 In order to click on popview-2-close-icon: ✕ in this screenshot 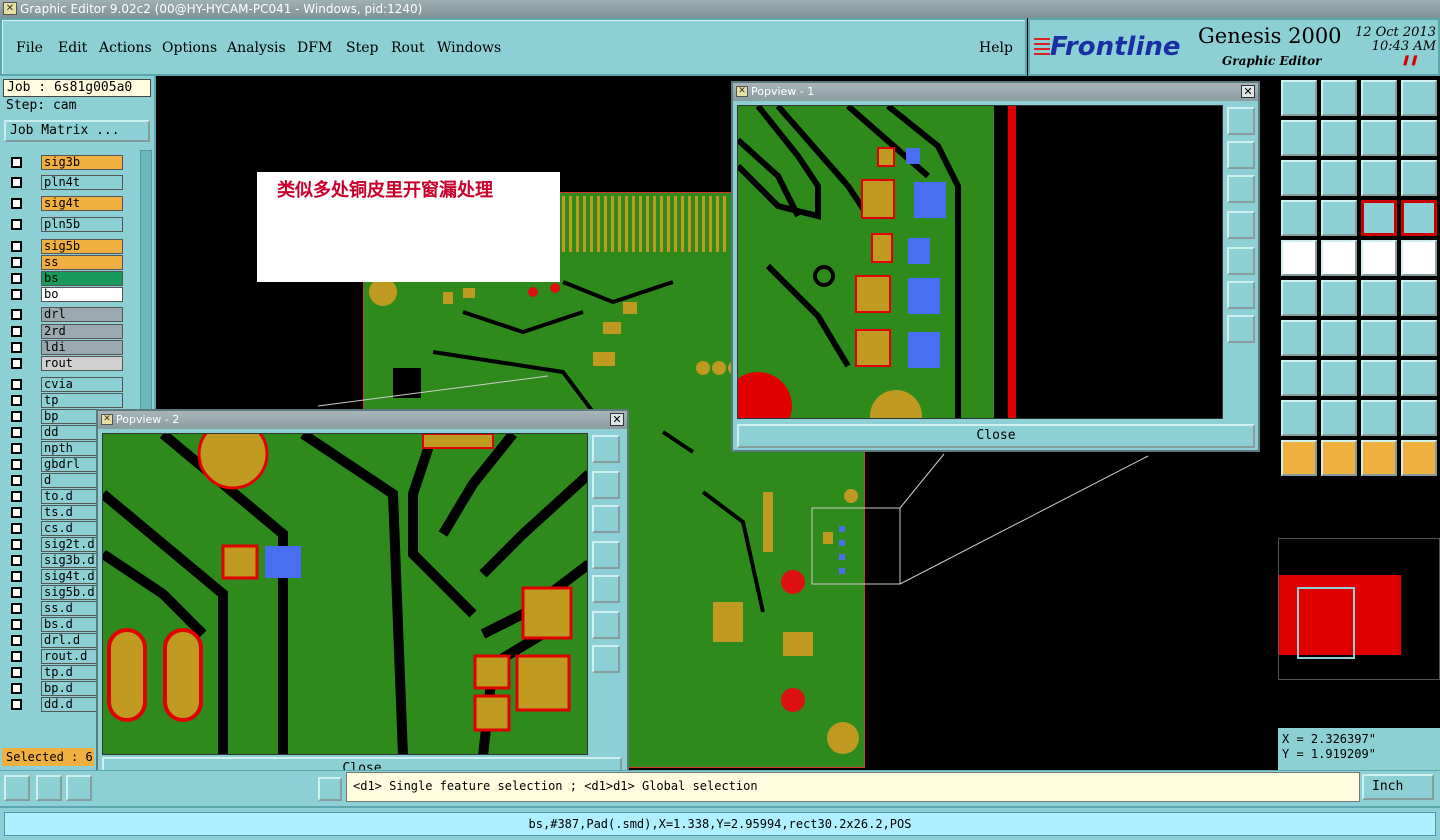, I will do `click(617, 419)`.